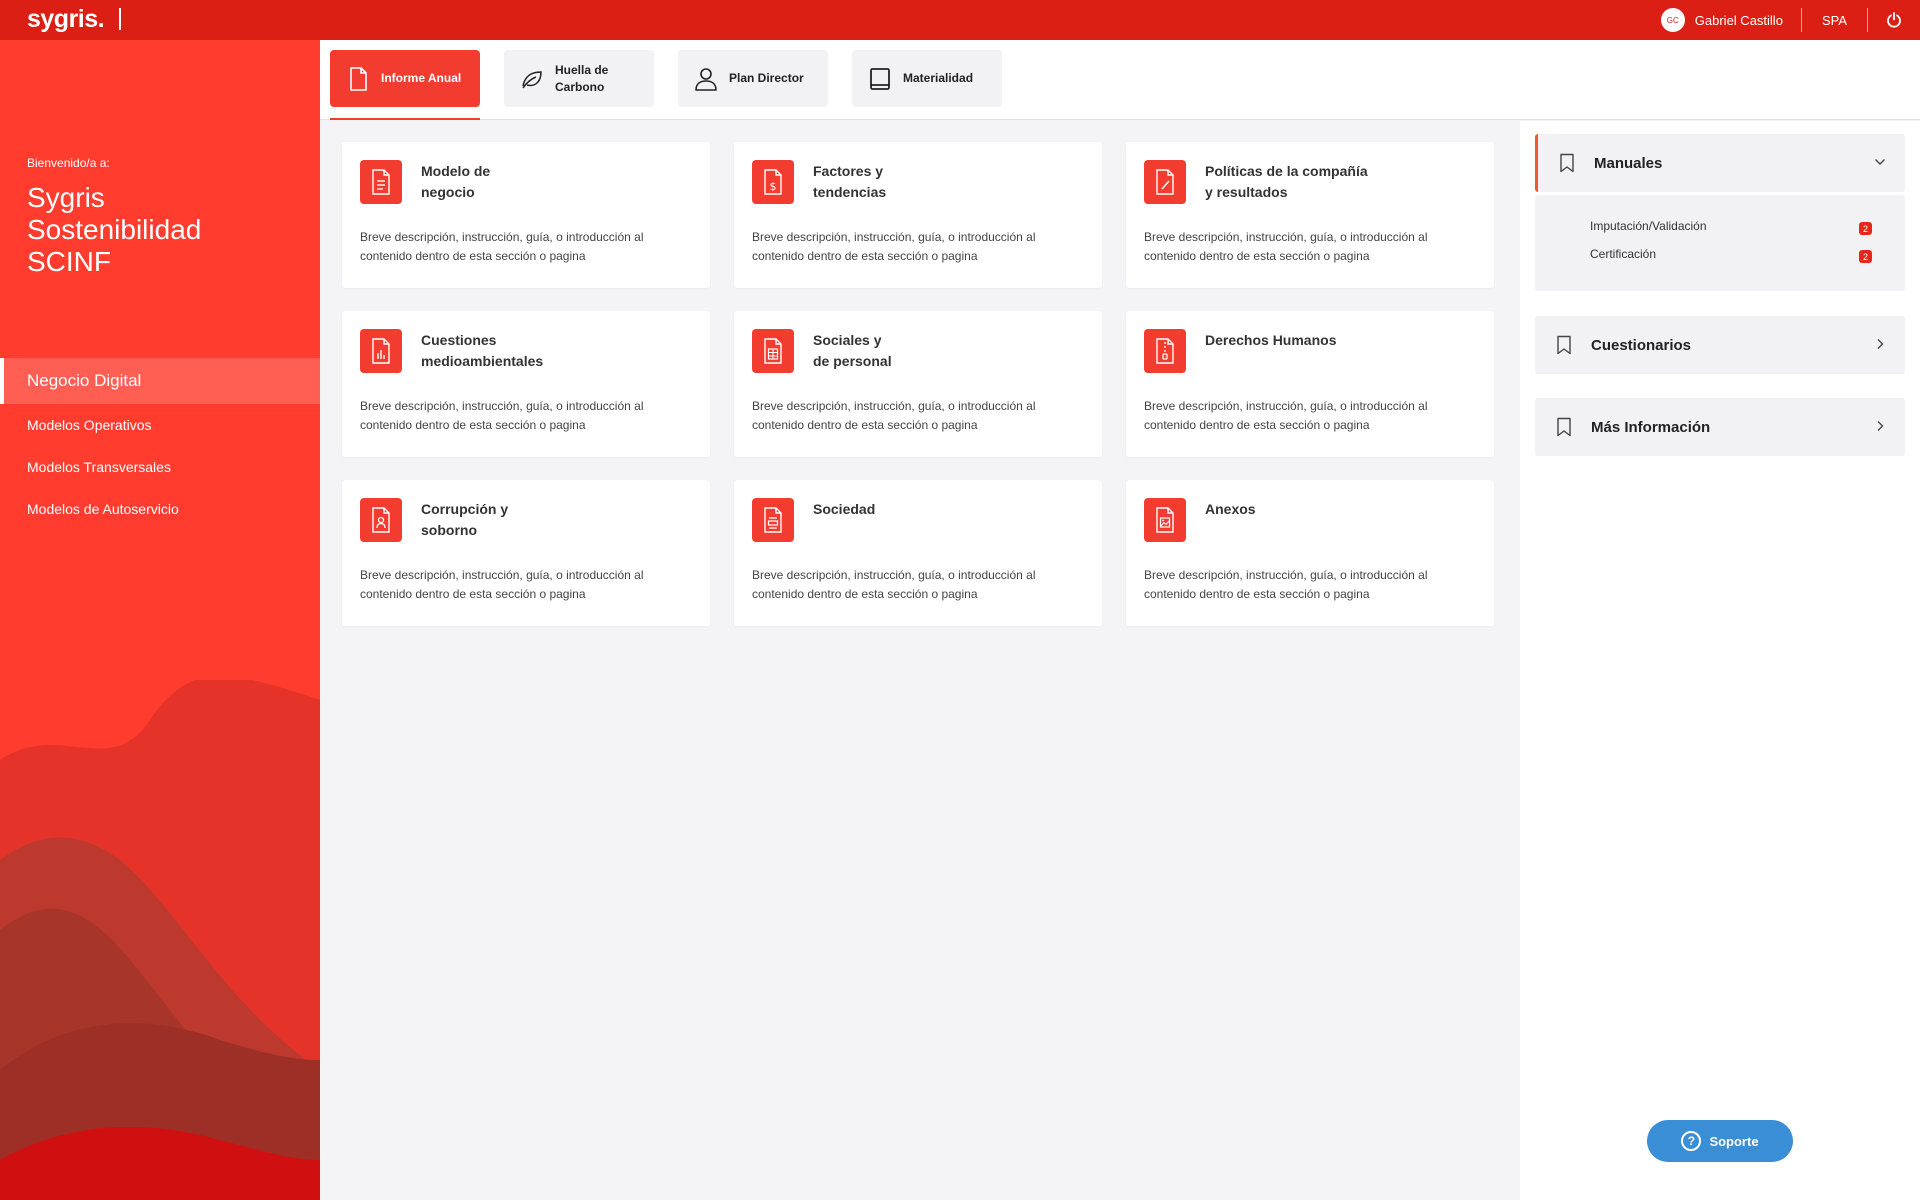  I want to click on accordion-cuestionarios: Cuestionarios, so click(1720, 345).